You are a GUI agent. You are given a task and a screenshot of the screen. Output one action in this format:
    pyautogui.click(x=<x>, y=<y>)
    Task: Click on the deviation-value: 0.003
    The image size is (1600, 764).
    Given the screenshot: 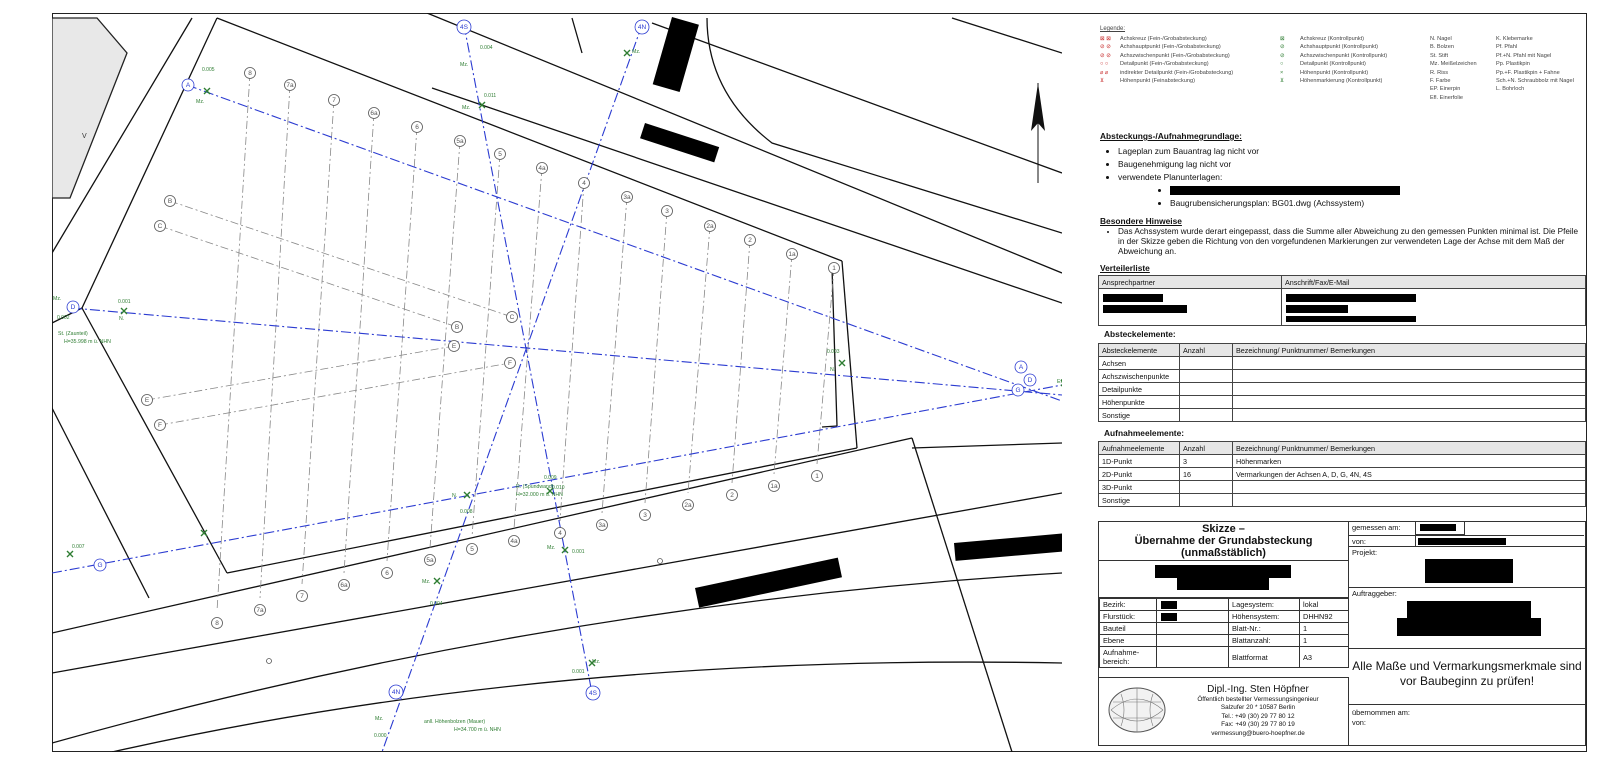 What is the action you would take?
    pyautogui.click(x=833, y=352)
    